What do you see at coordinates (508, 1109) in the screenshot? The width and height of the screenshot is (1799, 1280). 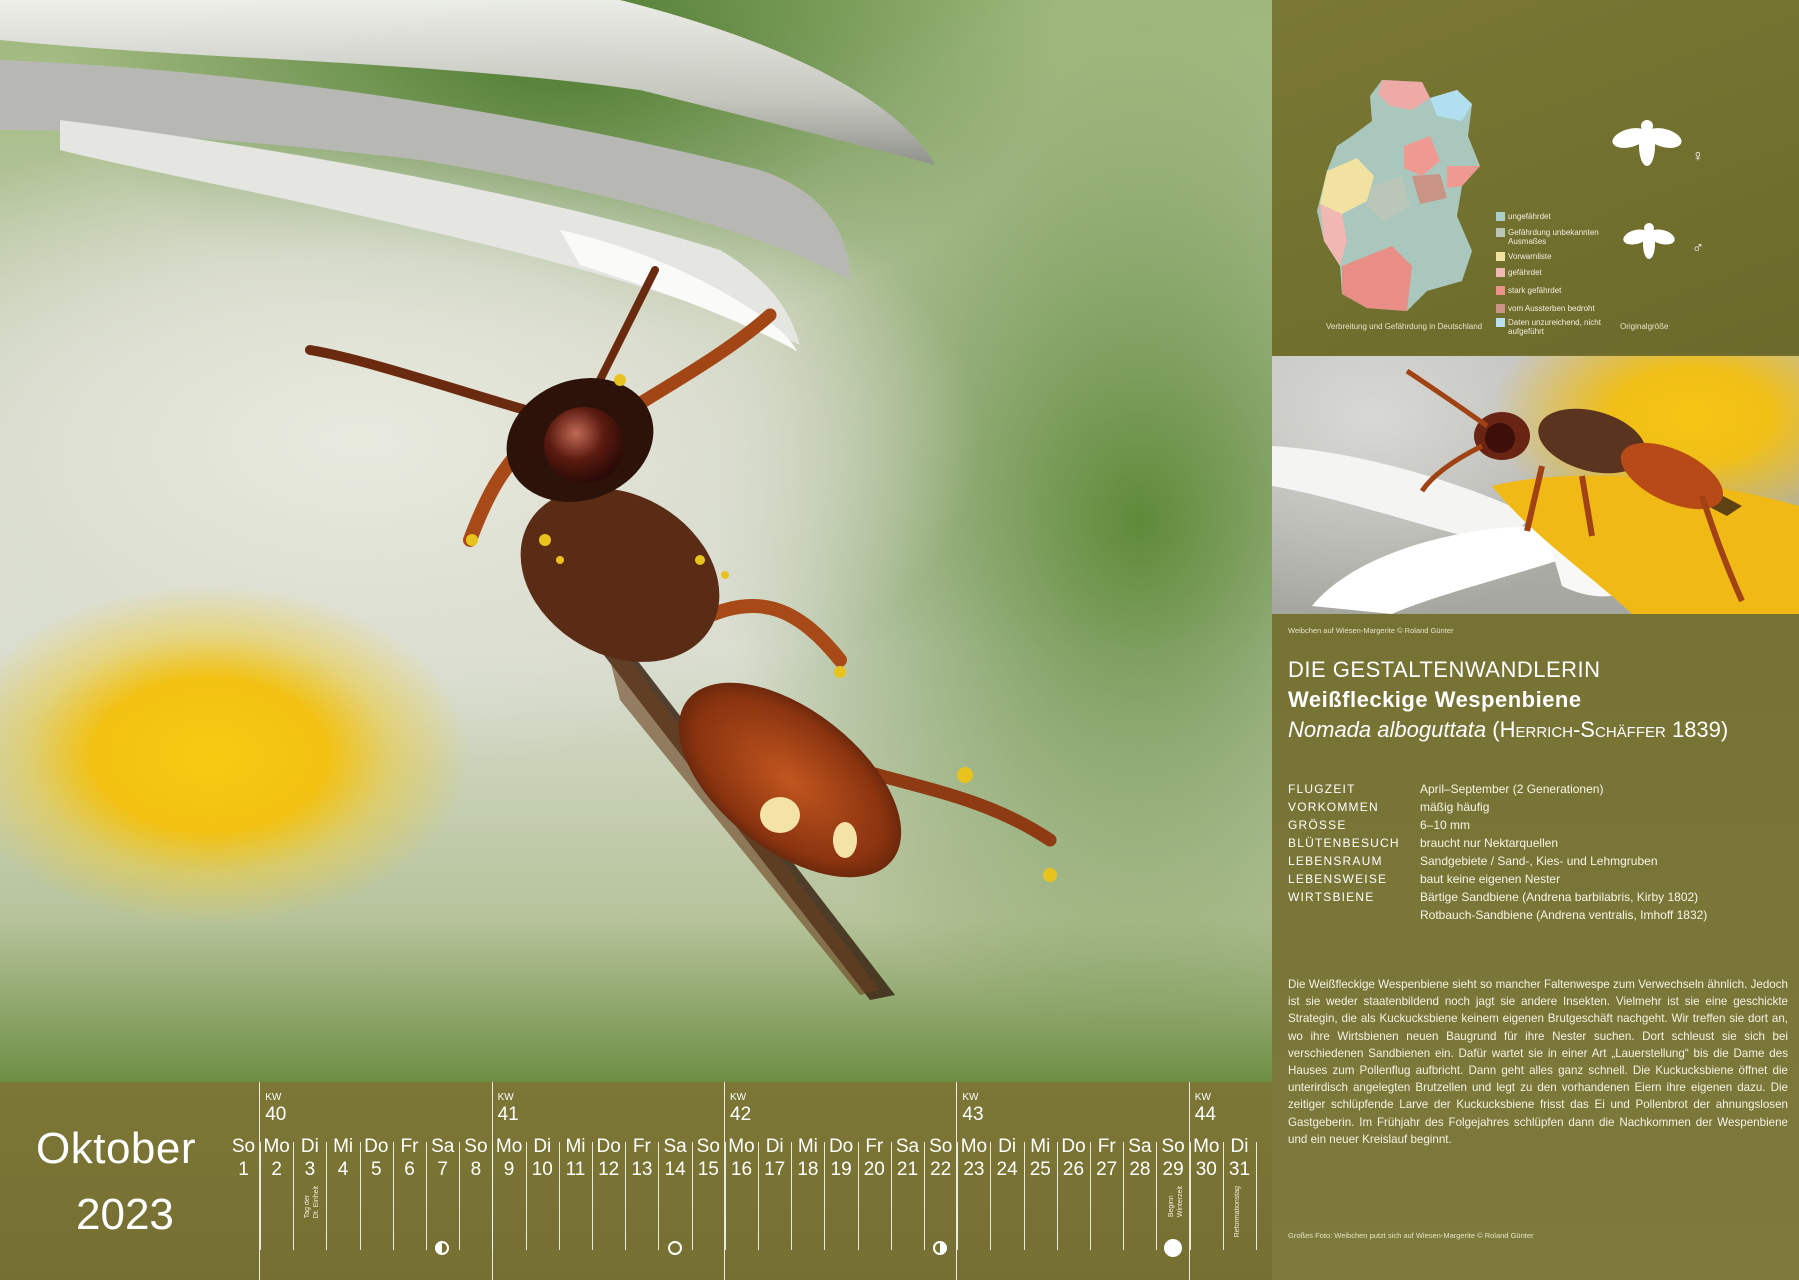 I see `week-number: KW 41` at bounding box center [508, 1109].